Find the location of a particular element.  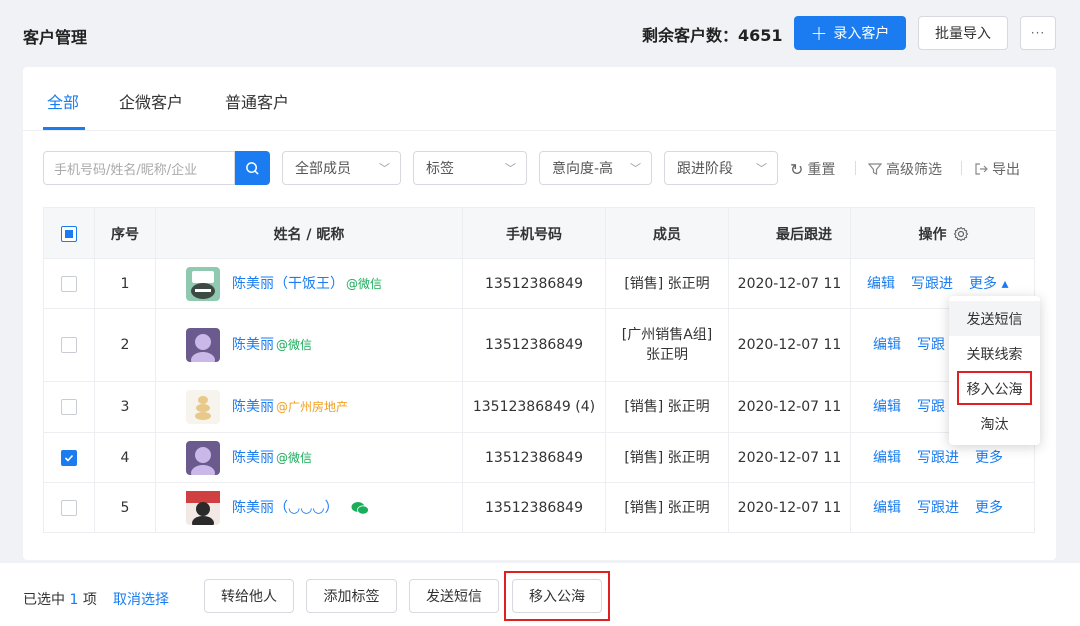

active-tab-indicator is located at coordinates (64, 128).